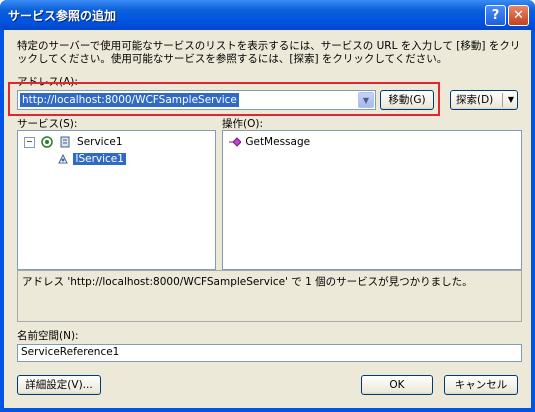  What do you see at coordinates (269, 353) in the screenshot?
I see `namespace-input: ServiceReference1` at bounding box center [269, 353].